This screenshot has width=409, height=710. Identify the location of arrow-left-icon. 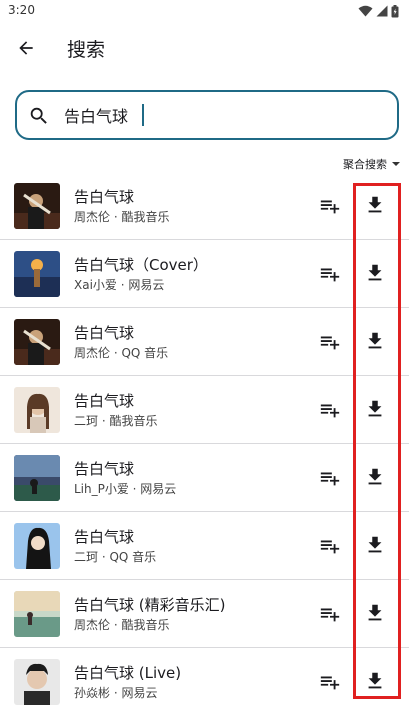
(26, 48).